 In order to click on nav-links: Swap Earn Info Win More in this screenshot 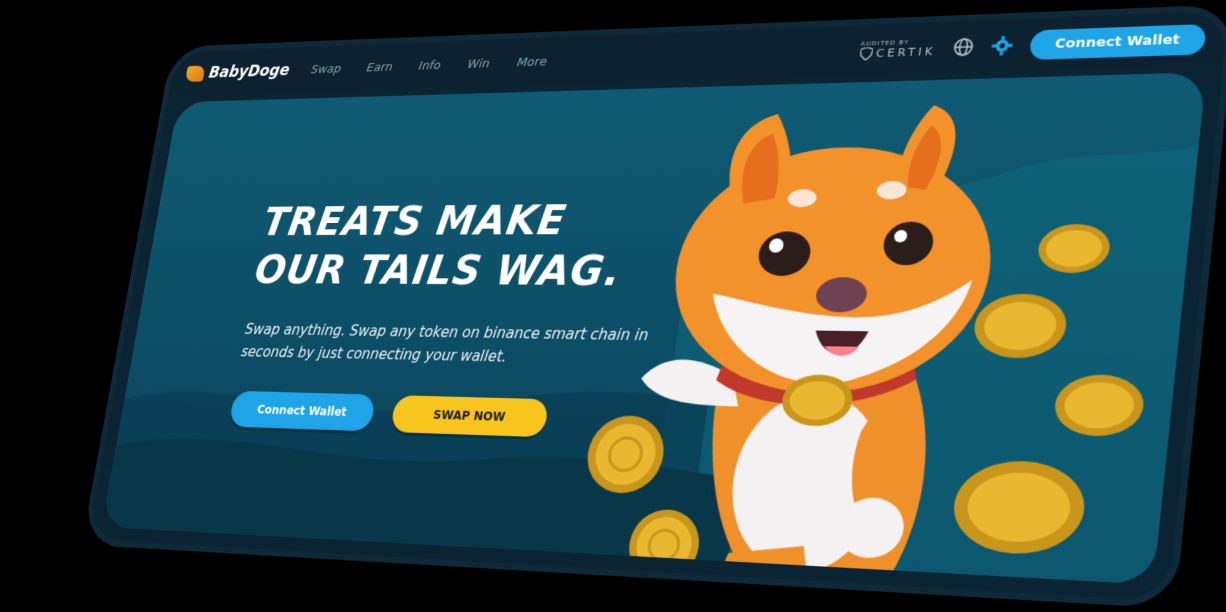, I will do `click(429, 65)`.